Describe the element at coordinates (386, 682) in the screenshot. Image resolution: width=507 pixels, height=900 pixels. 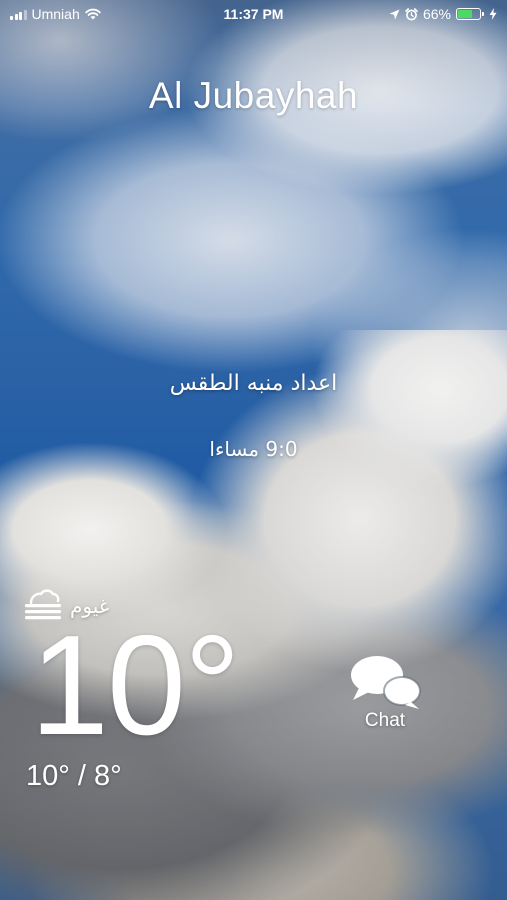
I see `chat-bubbles-icon` at that location.